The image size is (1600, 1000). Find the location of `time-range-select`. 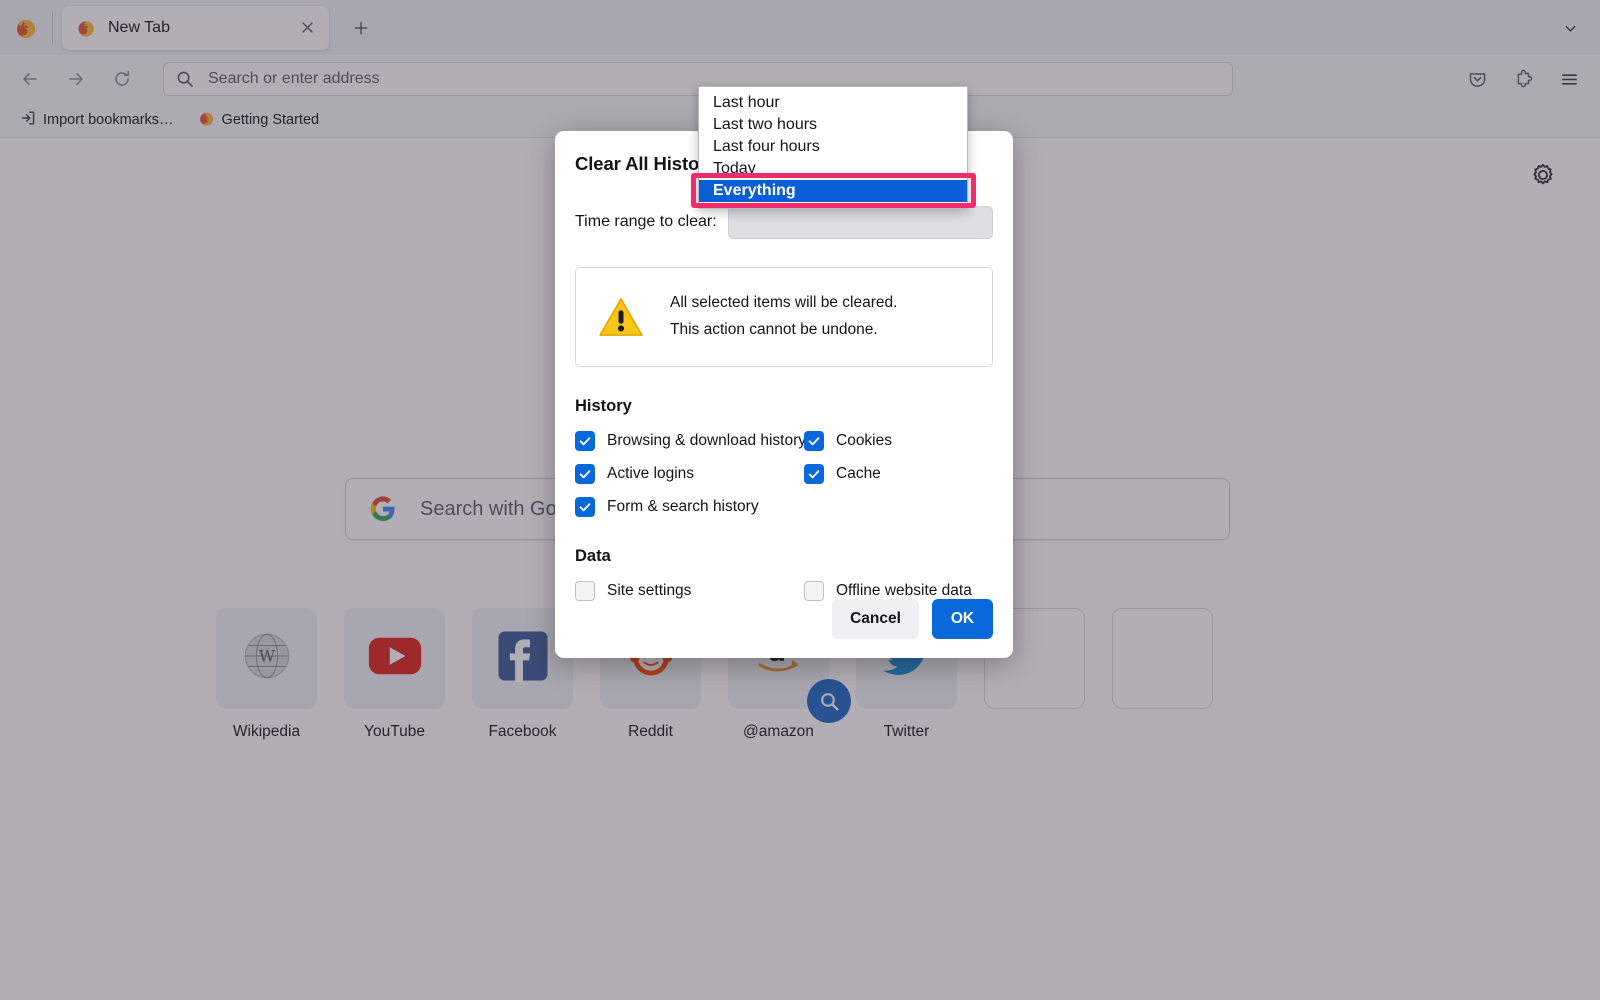

time-range-select is located at coordinates (860, 222).